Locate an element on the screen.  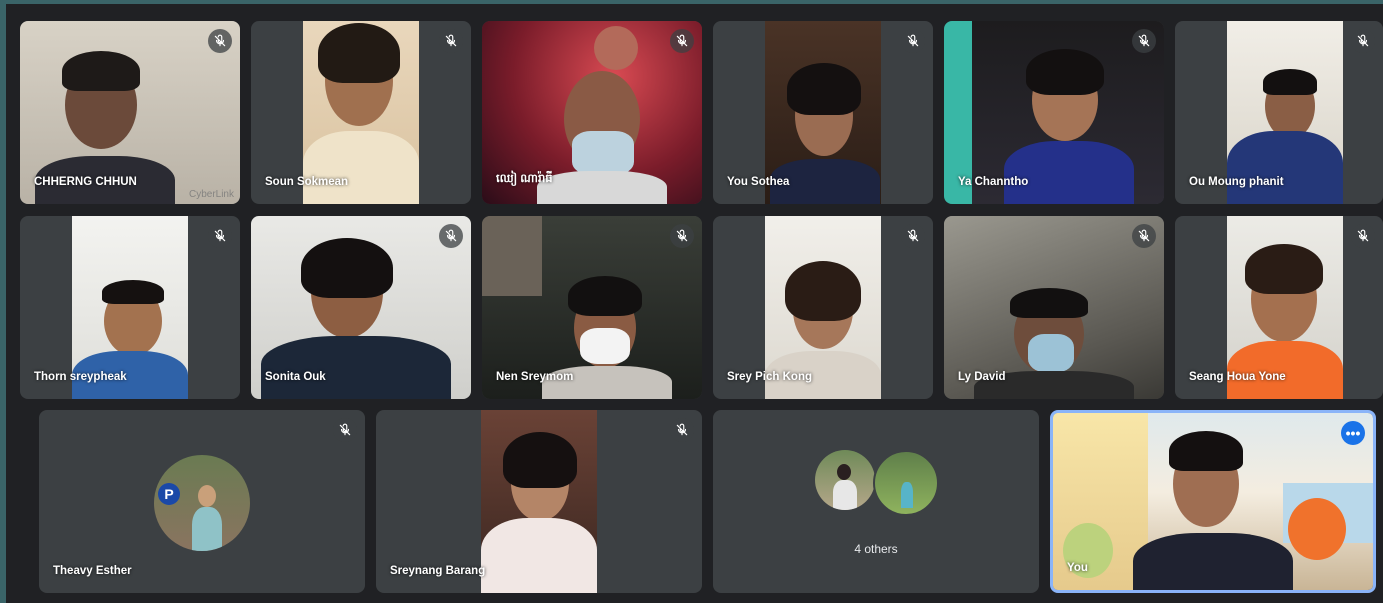
participant-name: Soun Sokmean is located at coordinates (307, 182).